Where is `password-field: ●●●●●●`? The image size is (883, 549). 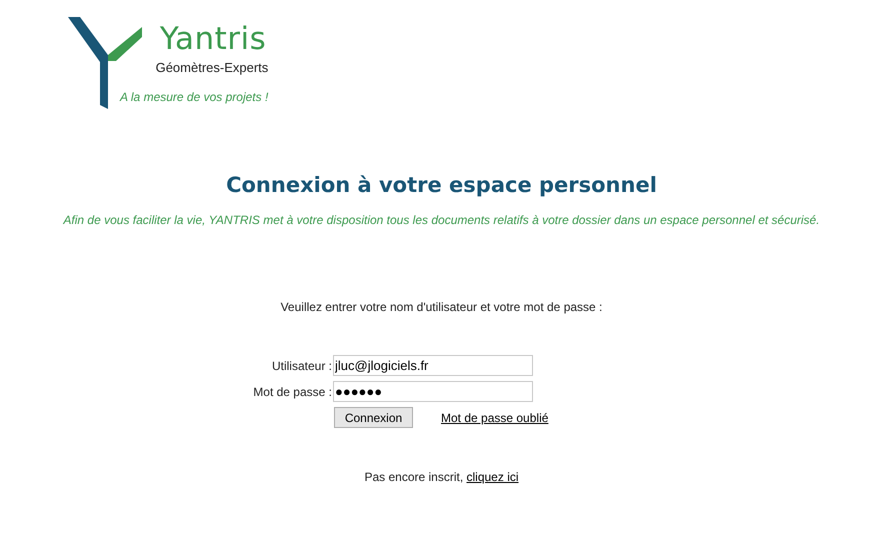 password-field: ●●●●●● is located at coordinates (433, 391).